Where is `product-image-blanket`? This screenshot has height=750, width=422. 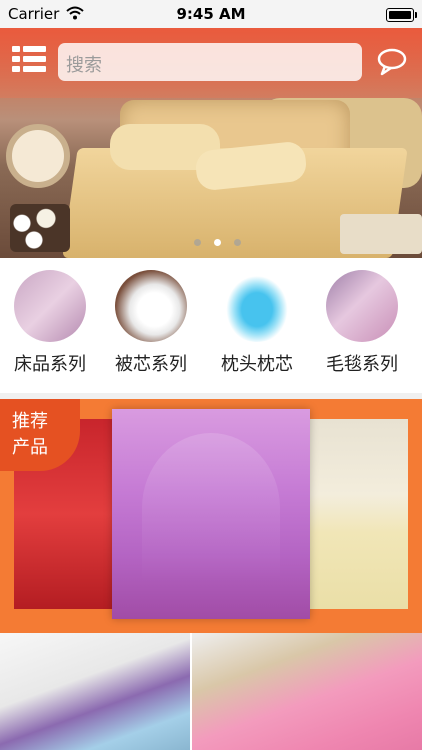 product-image-blanket is located at coordinates (95, 691).